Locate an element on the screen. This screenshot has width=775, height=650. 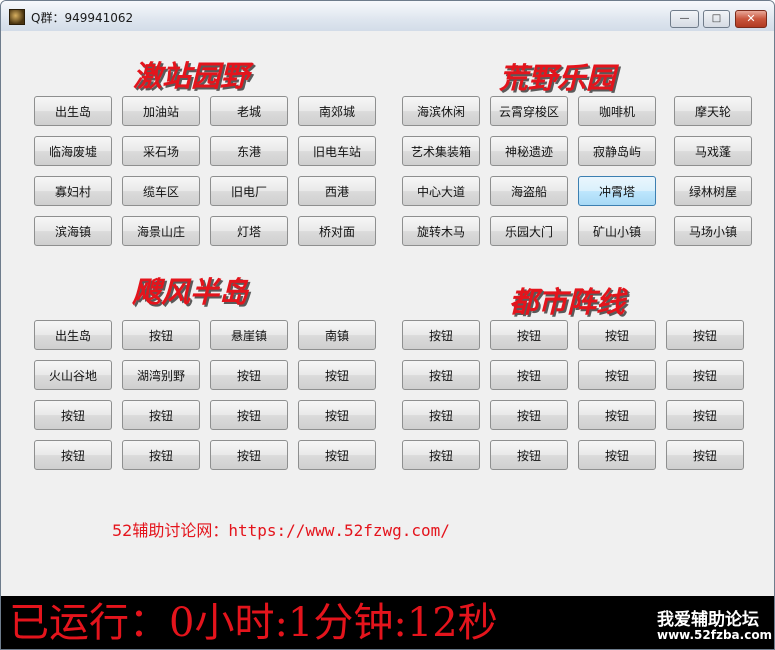
location-button-s3-5: 火山谷地 is located at coordinates (73, 375).